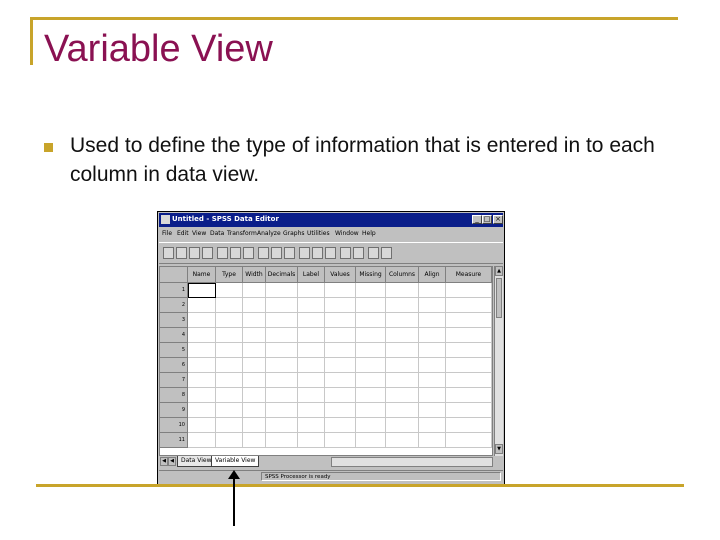  I want to click on column-header-columns: Columns, so click(402, 275).